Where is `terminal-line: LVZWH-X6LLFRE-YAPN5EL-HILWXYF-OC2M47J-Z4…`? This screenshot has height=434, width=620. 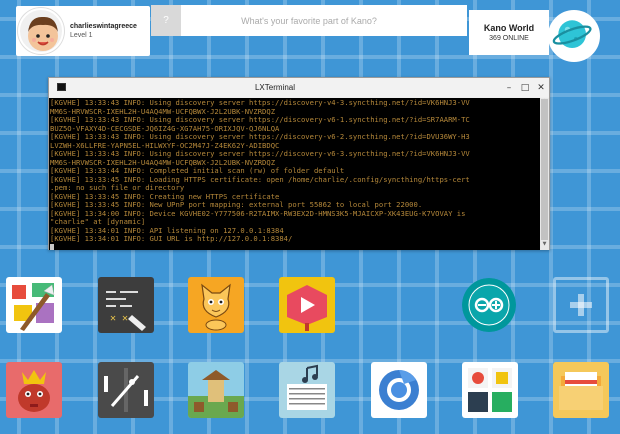
terminal-line: LVZWH-X6LLFRE-YAPN5EL-HILWXYF-OC2M47J-Z4… is located at coordinates (165, 145).